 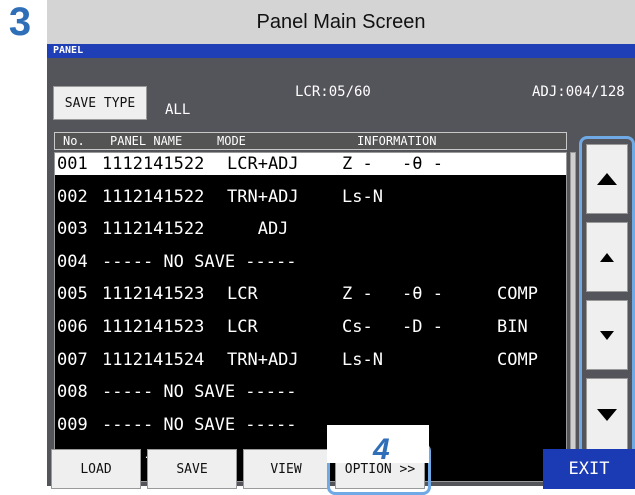 I want to click on save-button: SAVE, so click(x=192, y=469).